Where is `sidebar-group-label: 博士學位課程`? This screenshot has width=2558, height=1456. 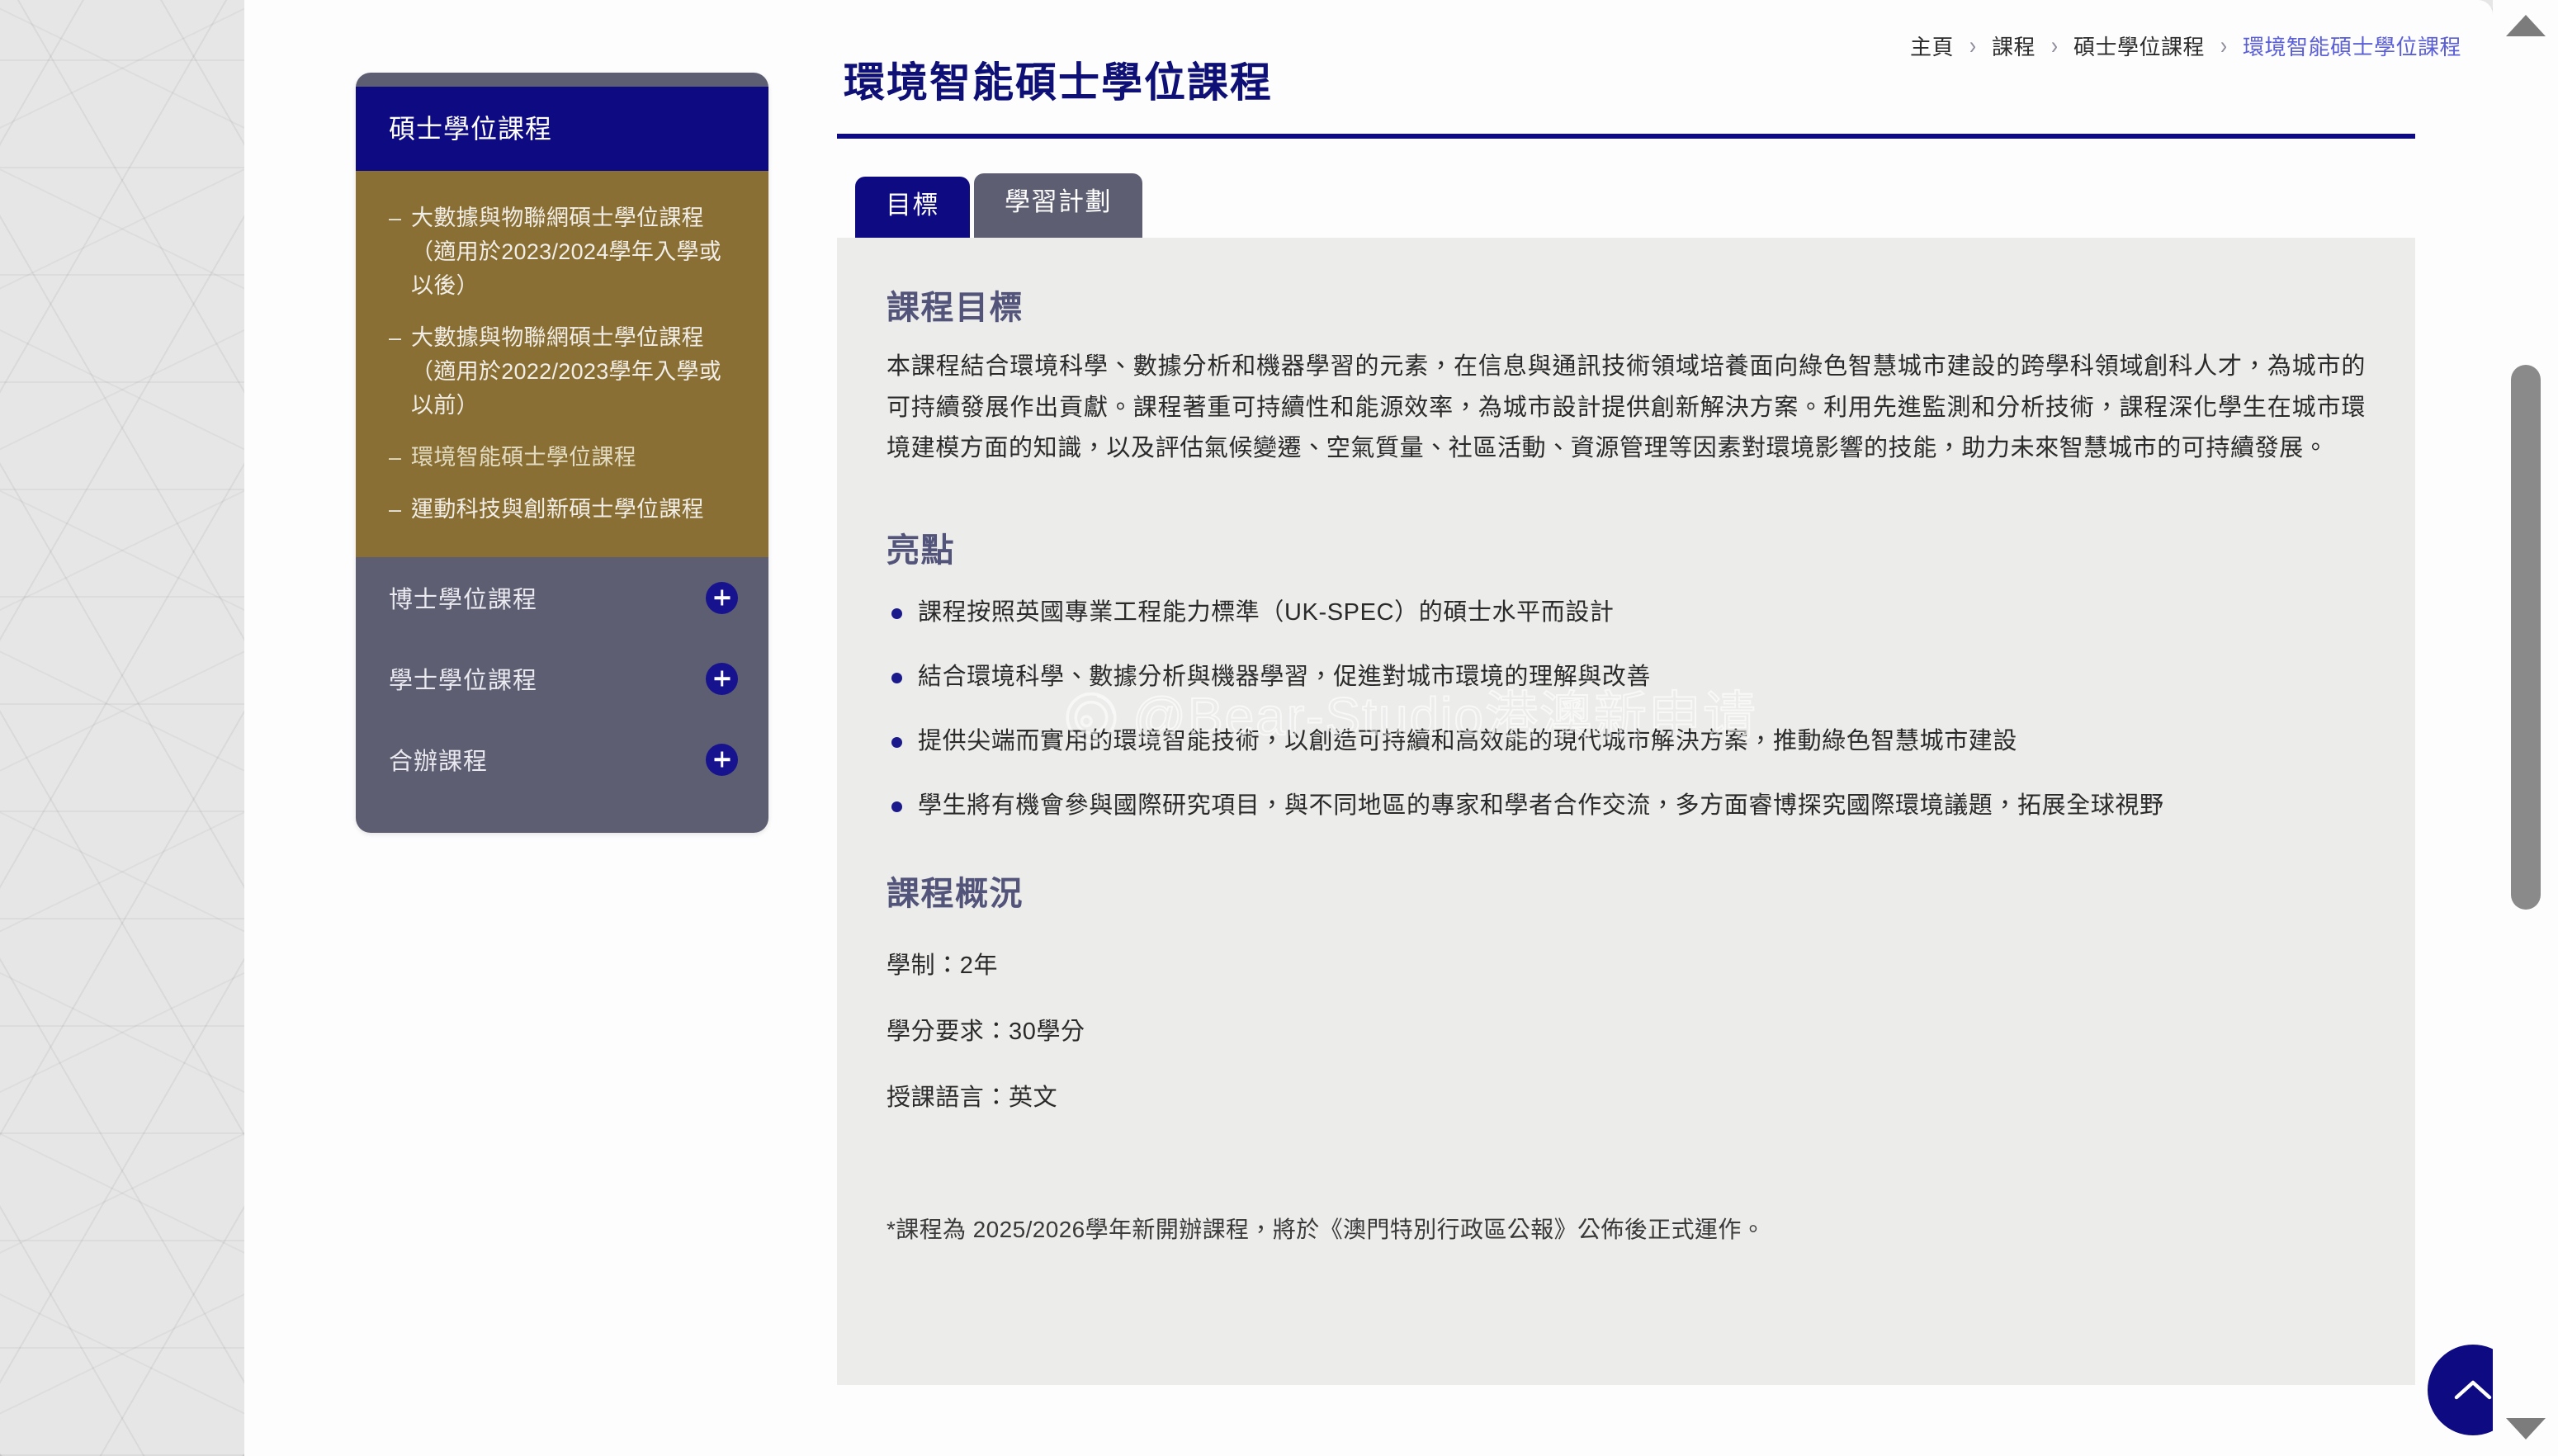 sidebar-group-label: 博士學位課程 is located at coordinates (463, 600).